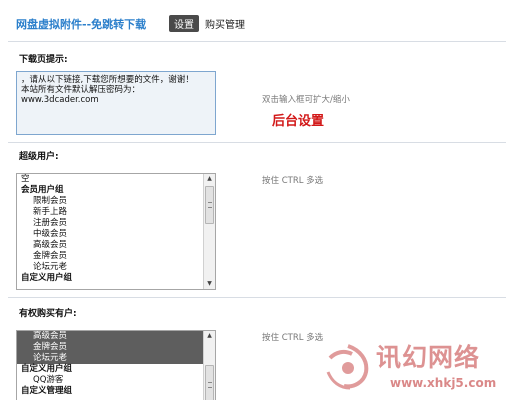 This screenshot has width=506, height=400. I want to click on list-option: 限制会员, so click(110, 201).